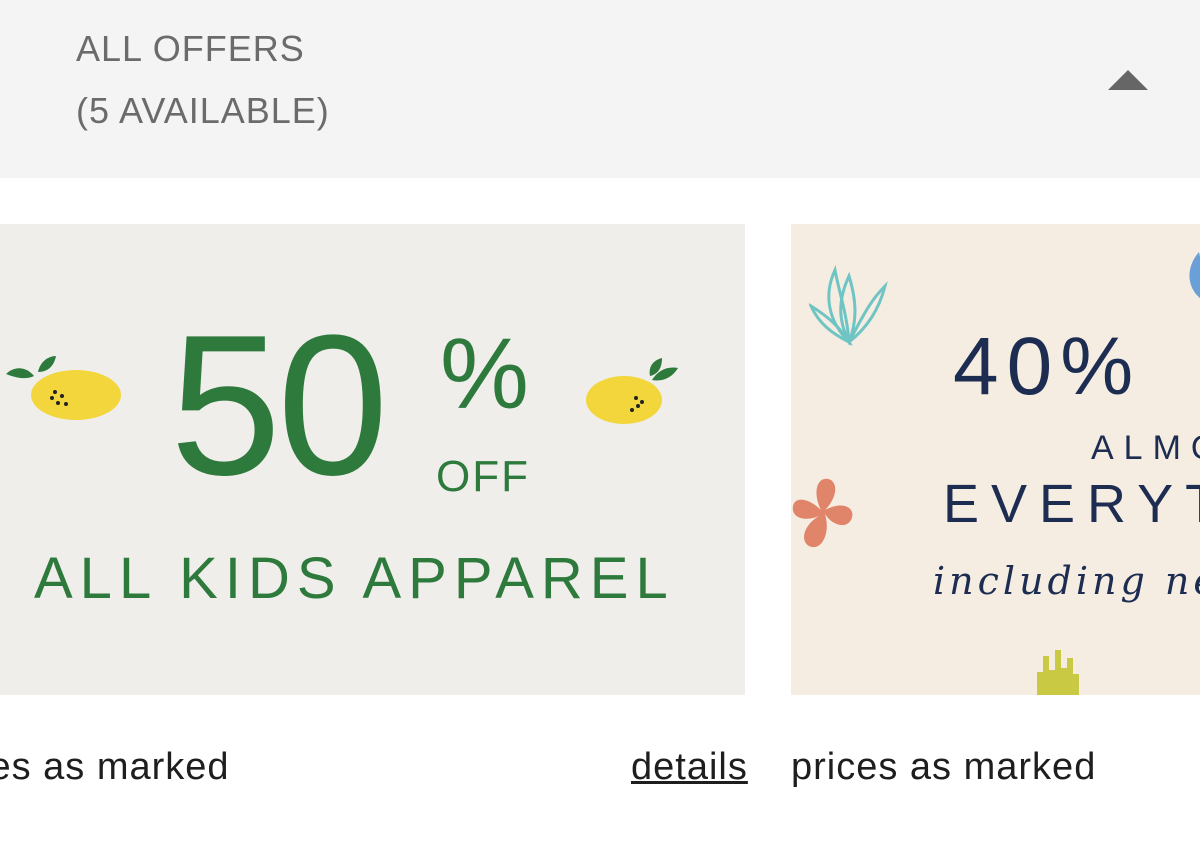  What do you see at coordinates (483, 476) in the screenshot?
I see `off-text: OFF` at bounding box center [483, 476].